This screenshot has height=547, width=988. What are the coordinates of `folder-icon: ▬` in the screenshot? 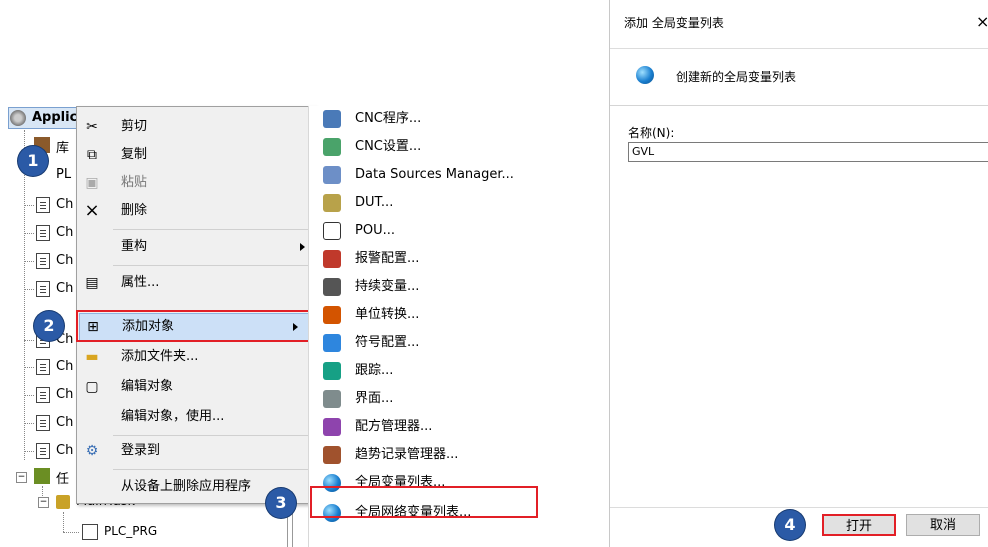 It's located at (92, 357).